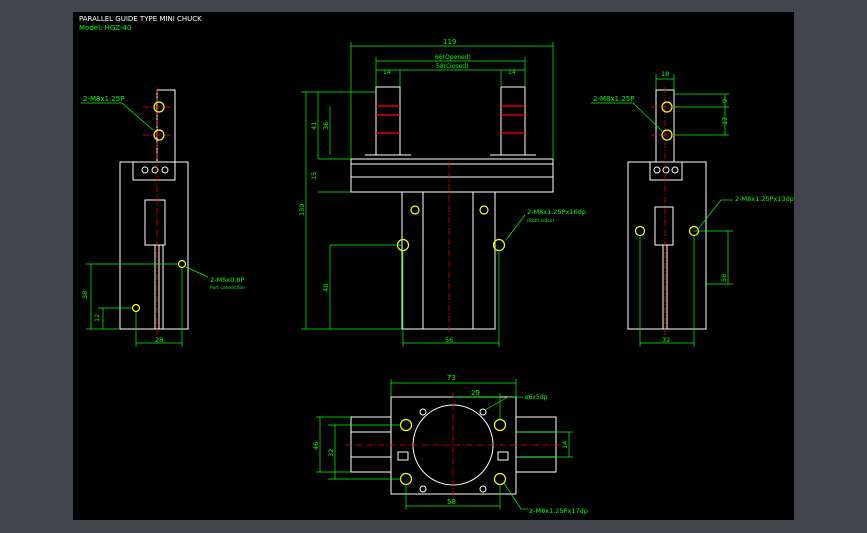  What do you see at coordinates (103, 99) in the screenshot?
I see `left-thread-callout: 2-M8x1.25P` at bounding box center [103, 99].